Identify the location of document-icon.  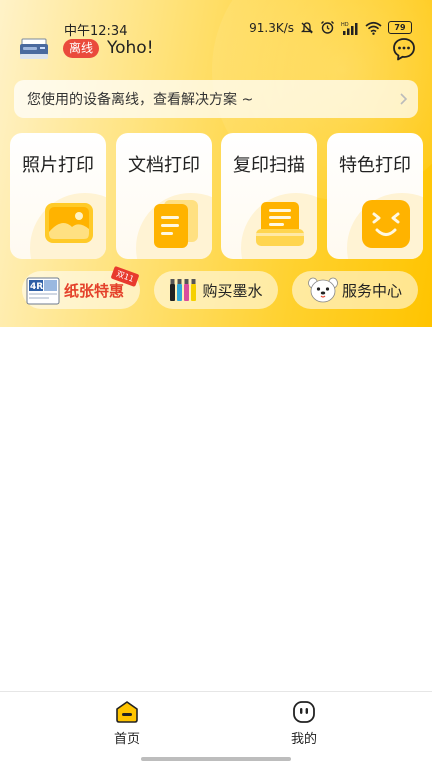
(176, 224).